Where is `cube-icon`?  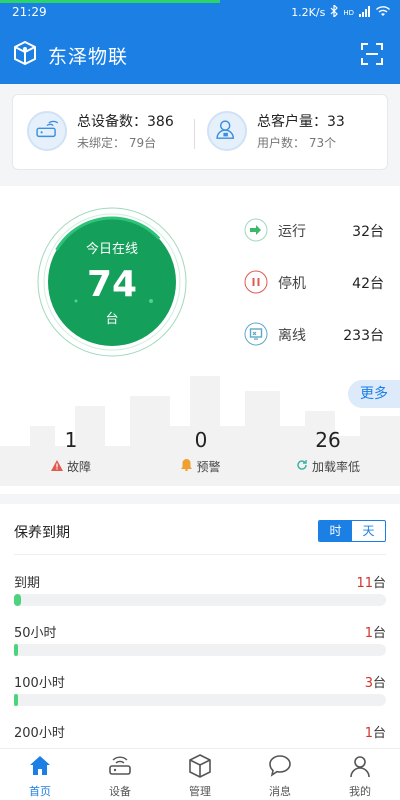
cube-icon is located at coordinates (200, 766).